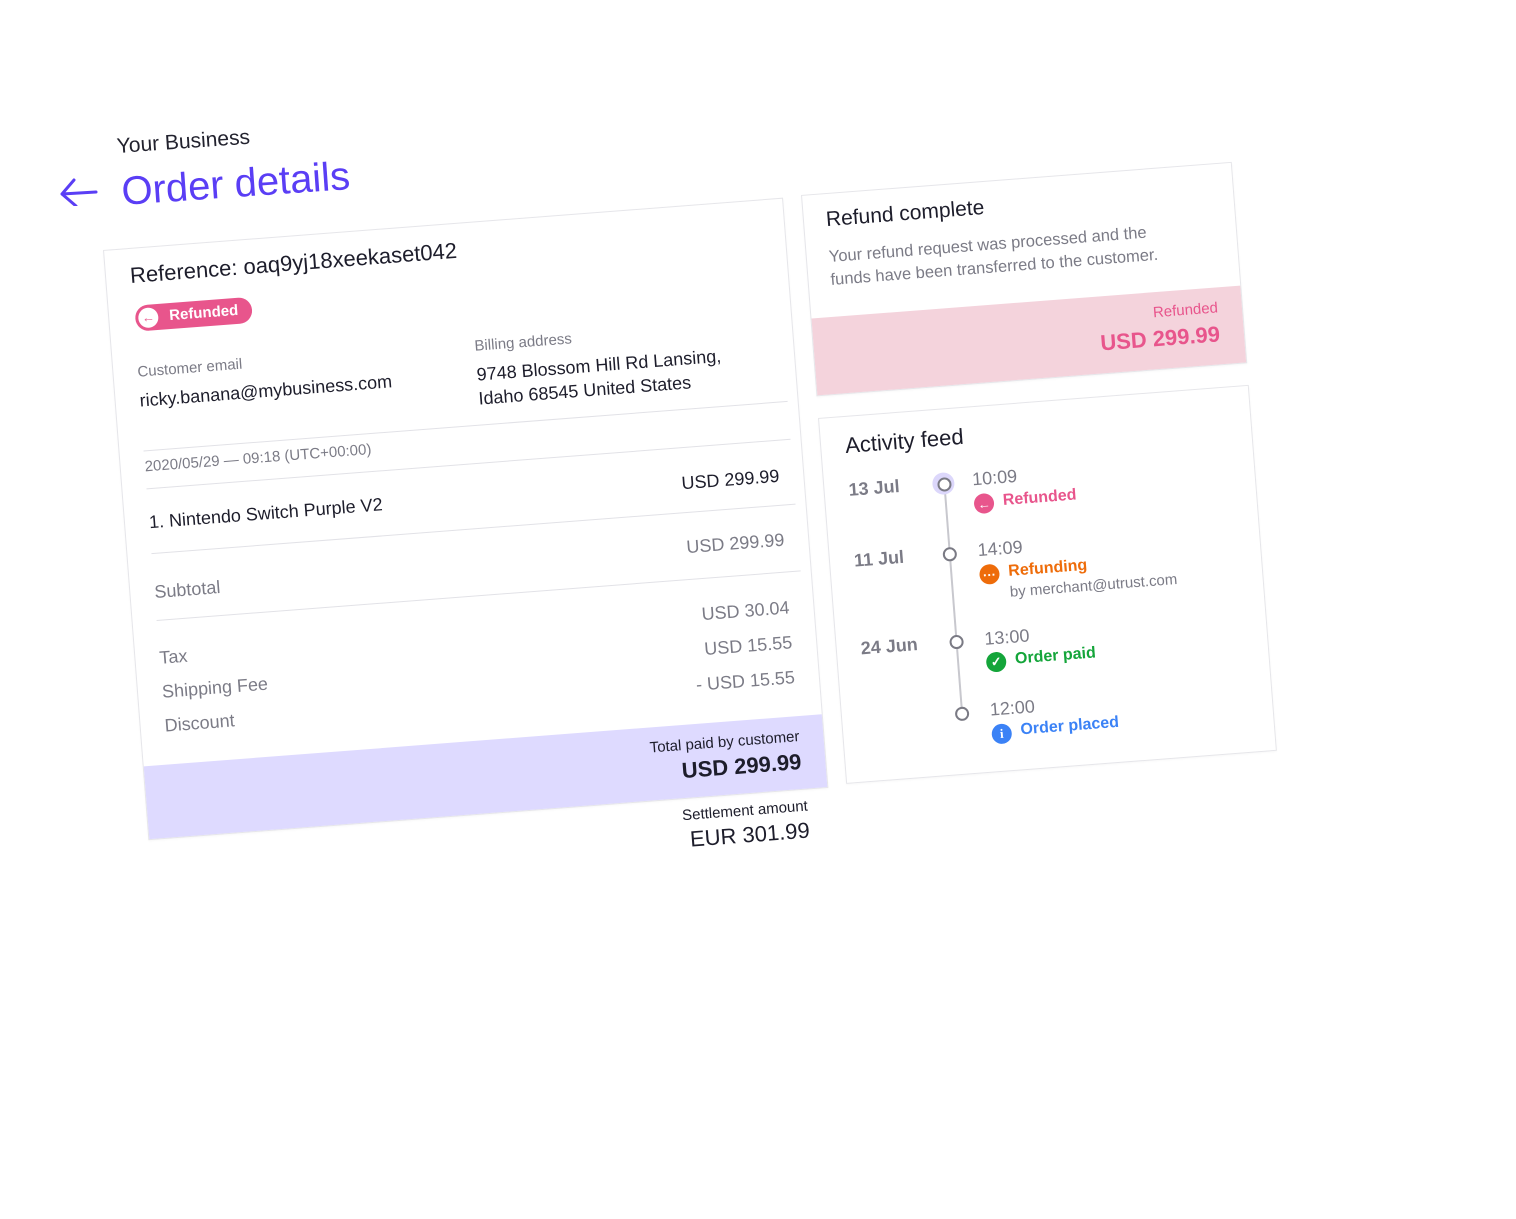  Describe the element at coordinates (187, 590) in the screenshot. I see `subtotal-label: Subtotal` at that location.